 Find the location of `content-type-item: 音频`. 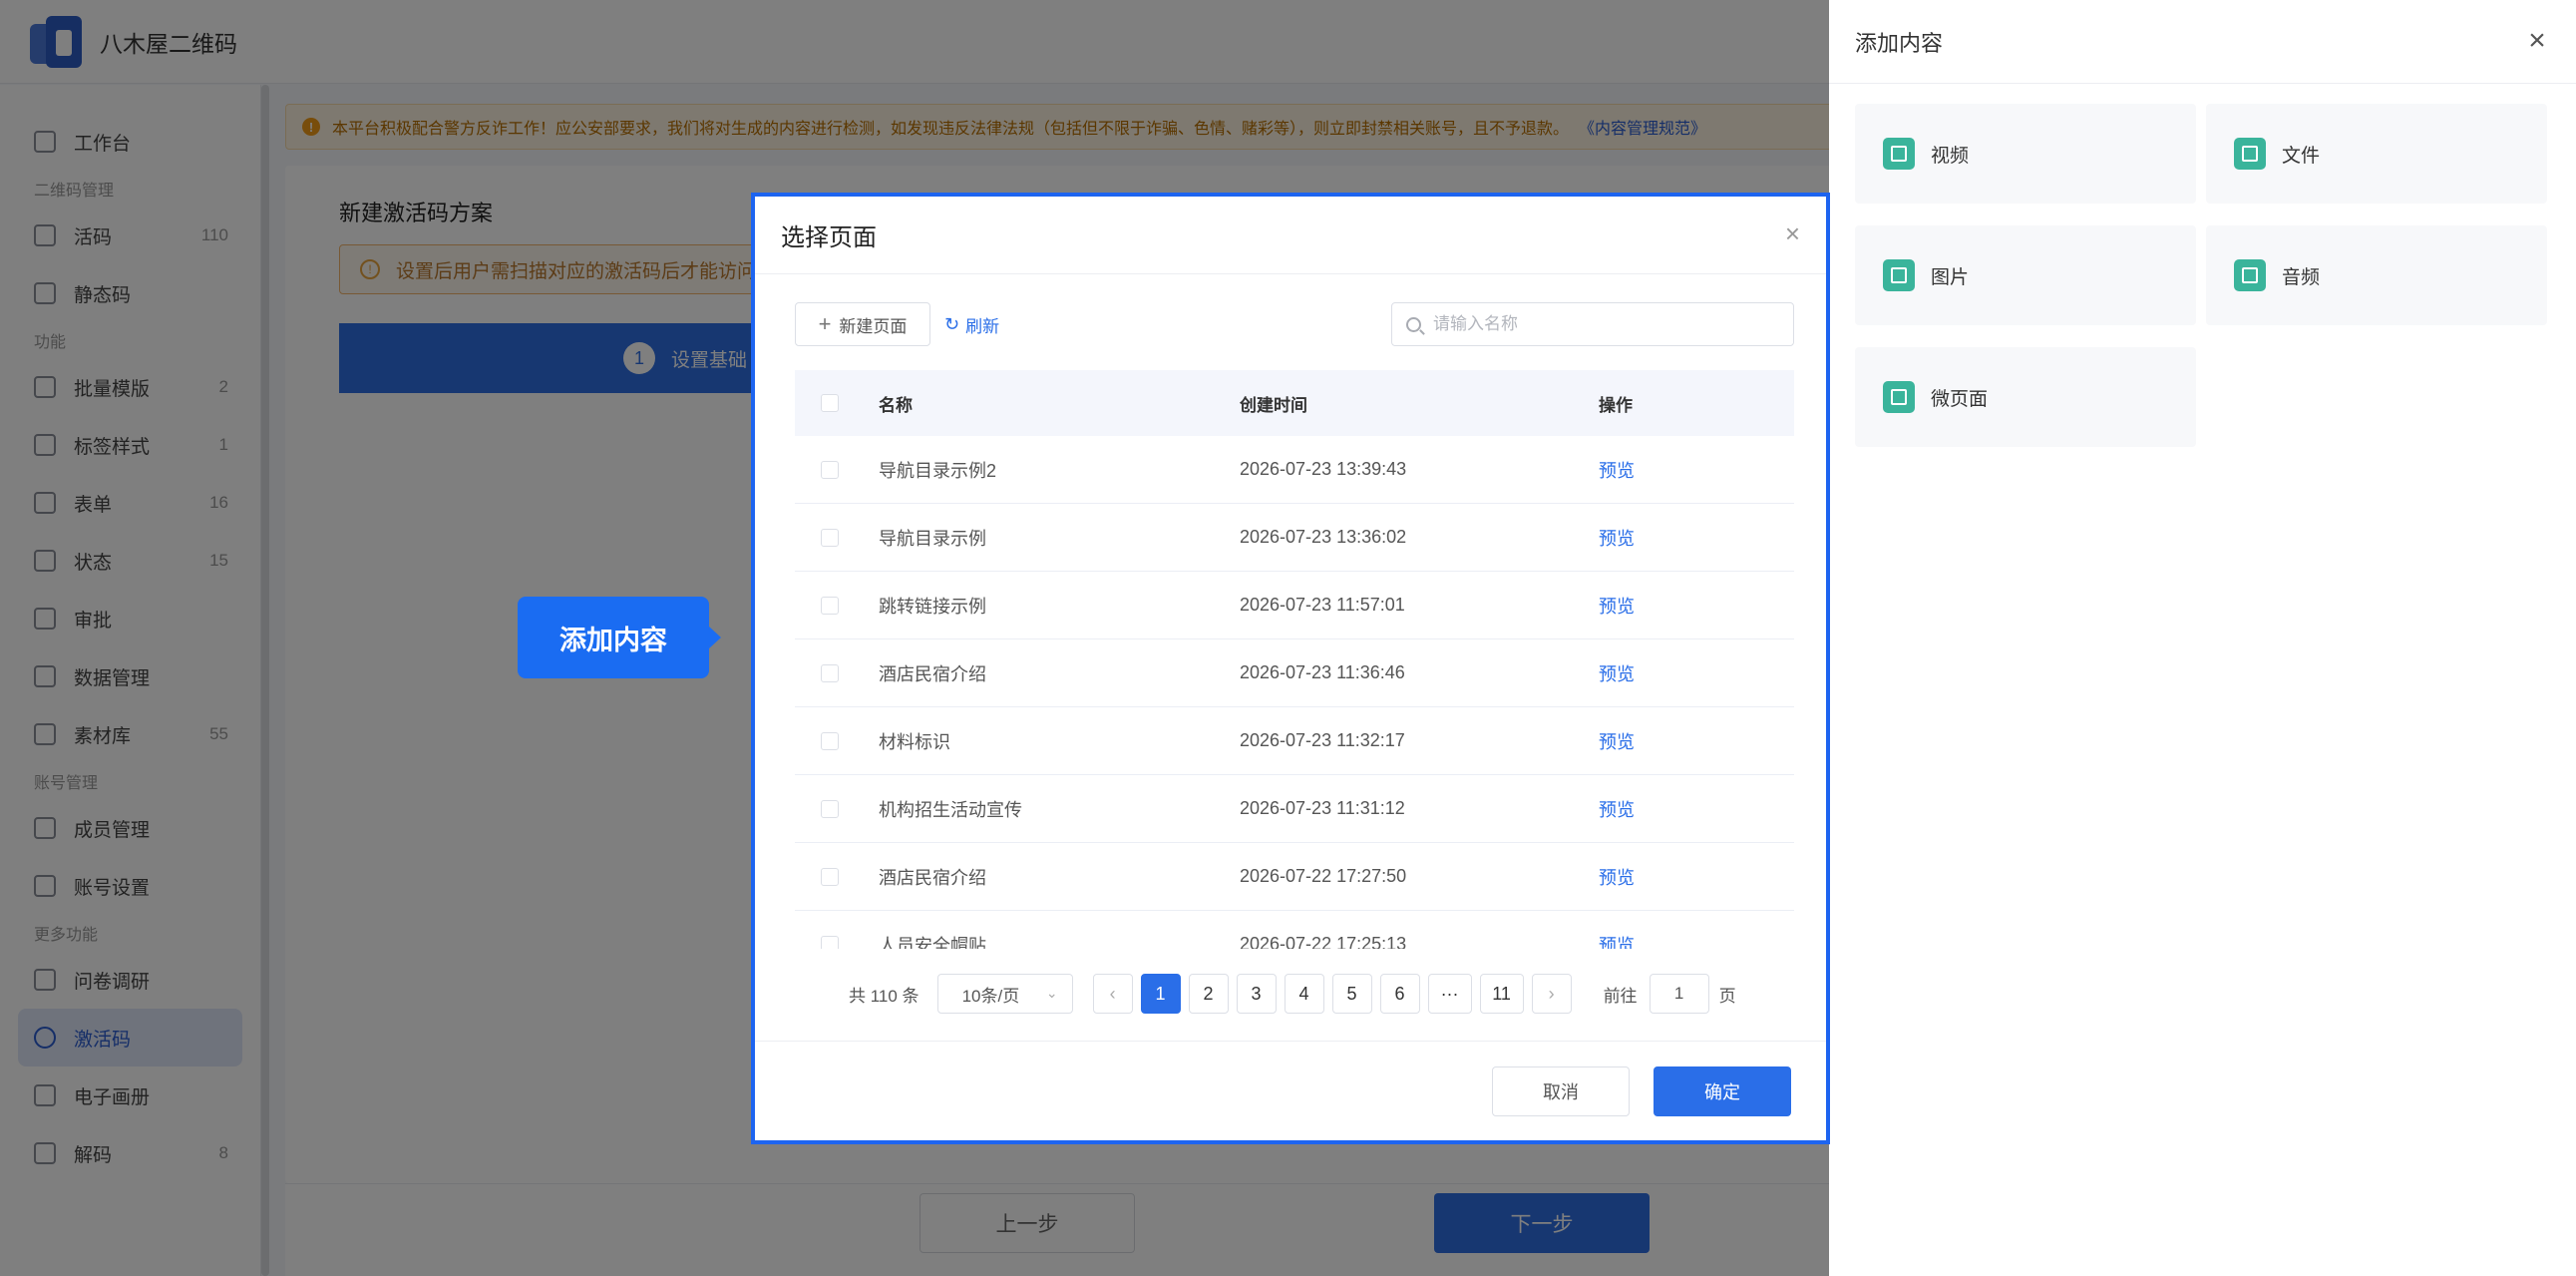

content-type-item: 音频 is located at coordinates (2377, 275).